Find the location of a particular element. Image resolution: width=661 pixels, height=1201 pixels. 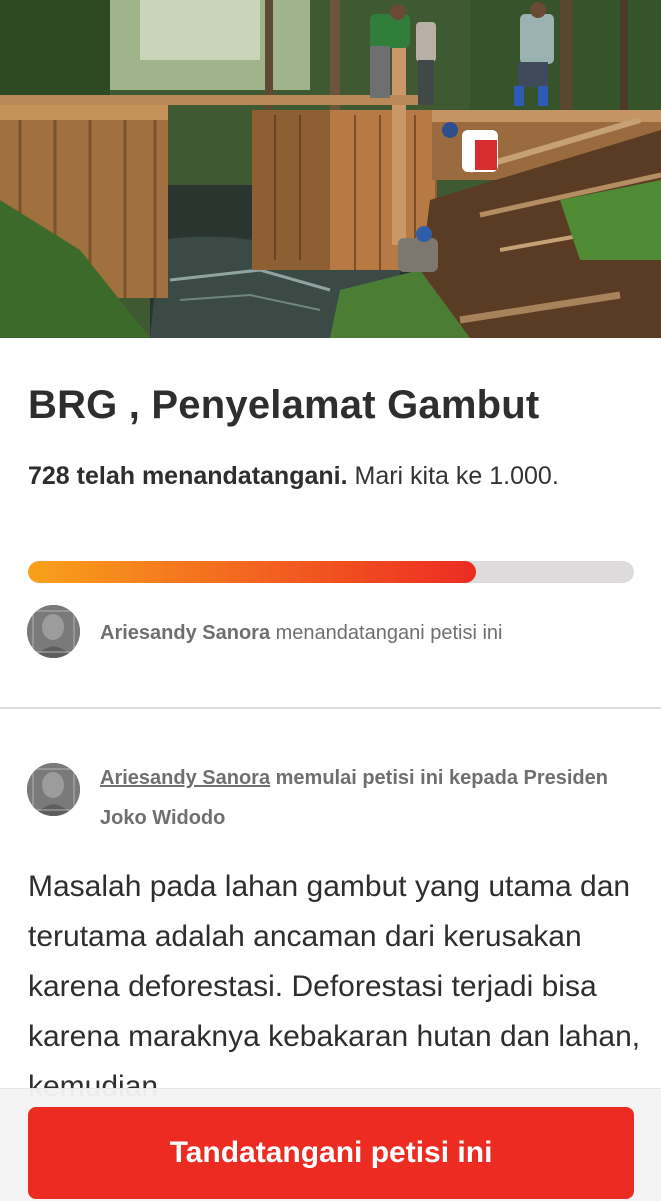

section-divider is located at coordinates (330, 708).